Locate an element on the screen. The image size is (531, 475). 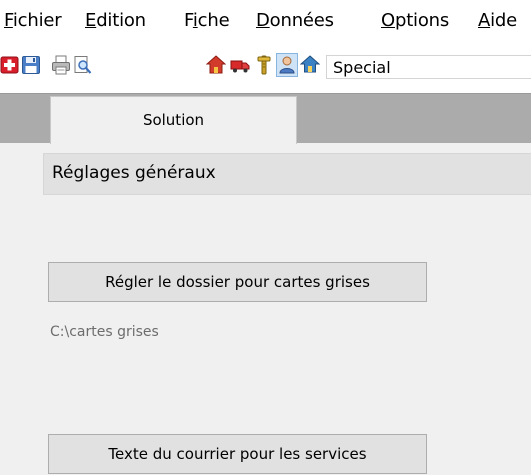
mail-text-button: Texte du courrier pour les services is located at coordinates (237, 454).